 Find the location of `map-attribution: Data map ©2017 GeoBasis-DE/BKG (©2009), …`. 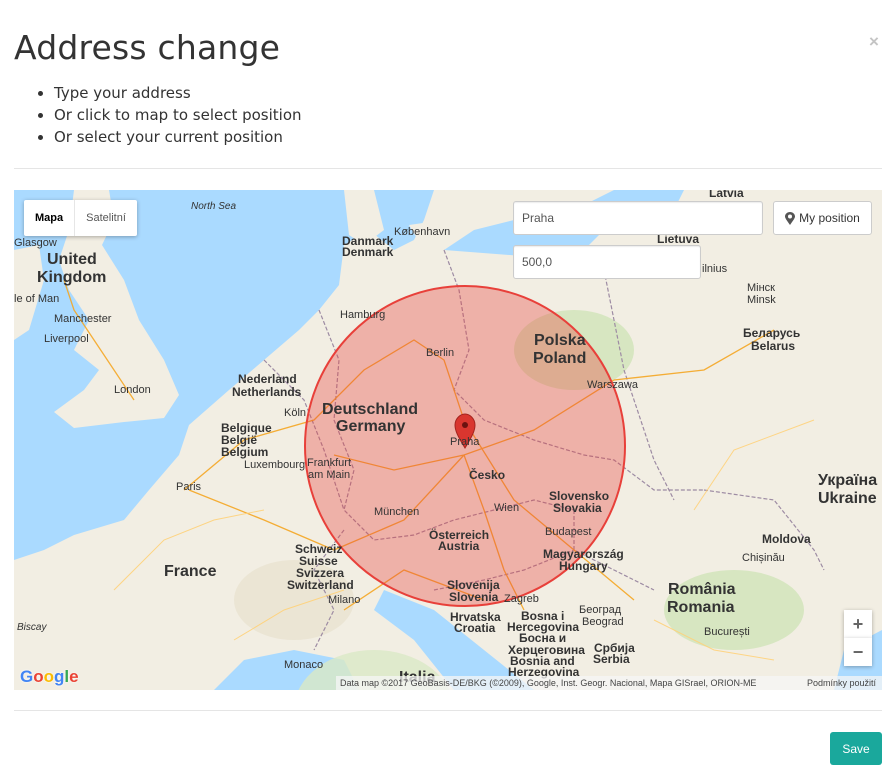

map-attribution: Data map ©2017 GeoBasis-DE/BKG (©2009), … is located at coordinates (609, 683).